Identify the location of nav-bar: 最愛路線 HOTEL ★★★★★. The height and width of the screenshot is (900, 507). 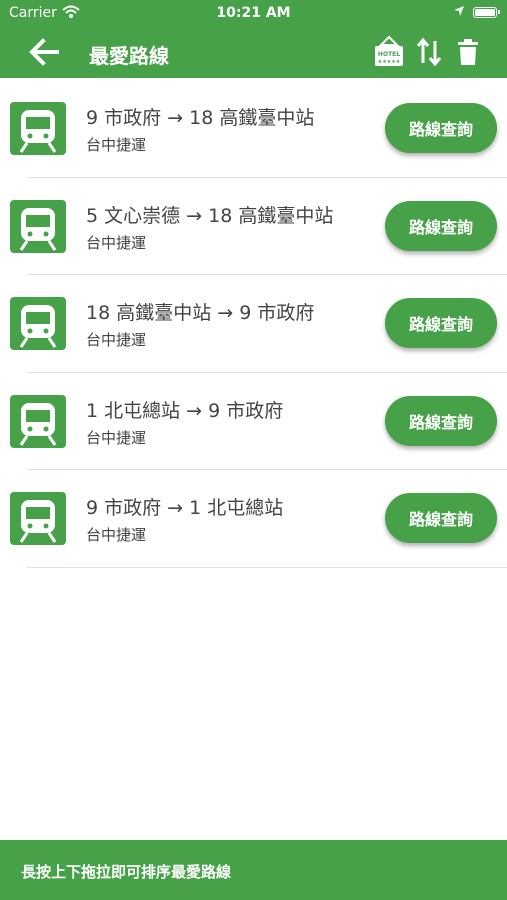
(253, 52).